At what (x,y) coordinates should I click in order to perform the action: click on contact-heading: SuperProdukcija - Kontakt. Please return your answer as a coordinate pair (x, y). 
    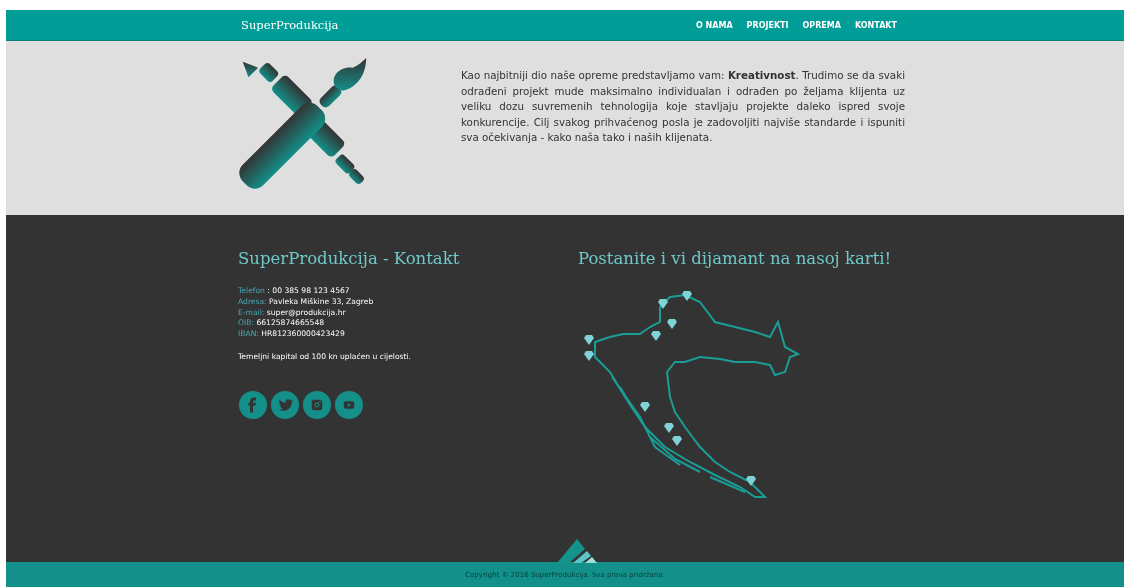
    Looking at the image, I should click on (349, 258).